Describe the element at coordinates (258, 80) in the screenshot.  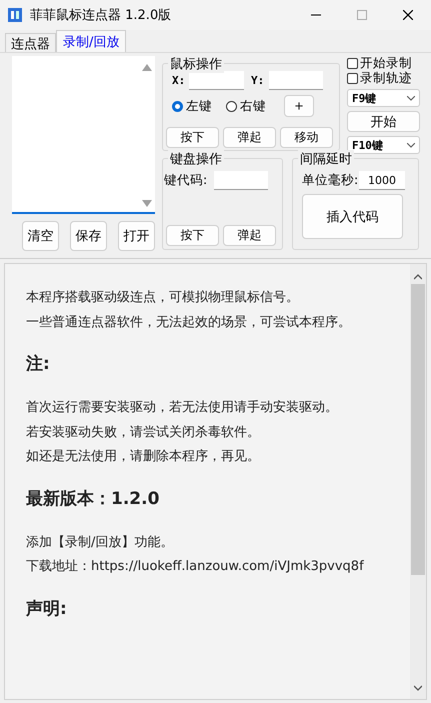
I see `field-label: Y:` at that location.